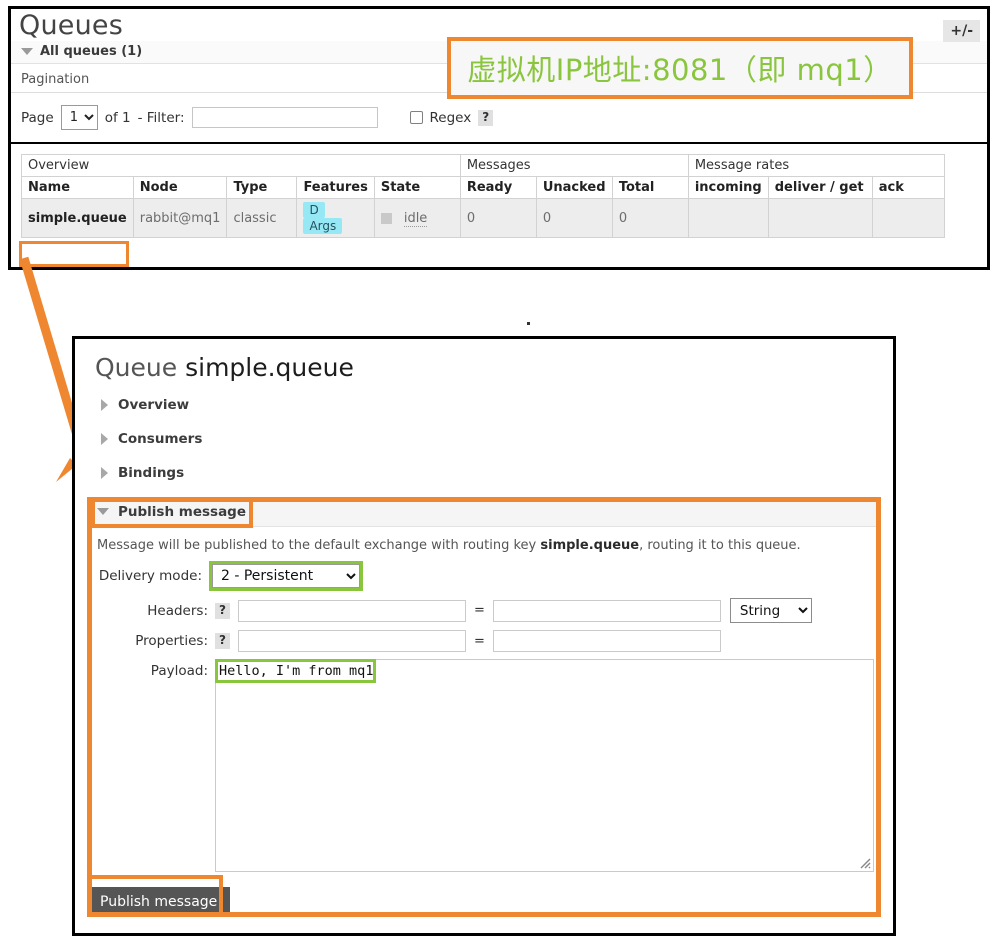  What do you see at coordinates (136, 367) in the screenshot?
I see `queue-title-prefix: Queue` at bounding box center [136, 367].